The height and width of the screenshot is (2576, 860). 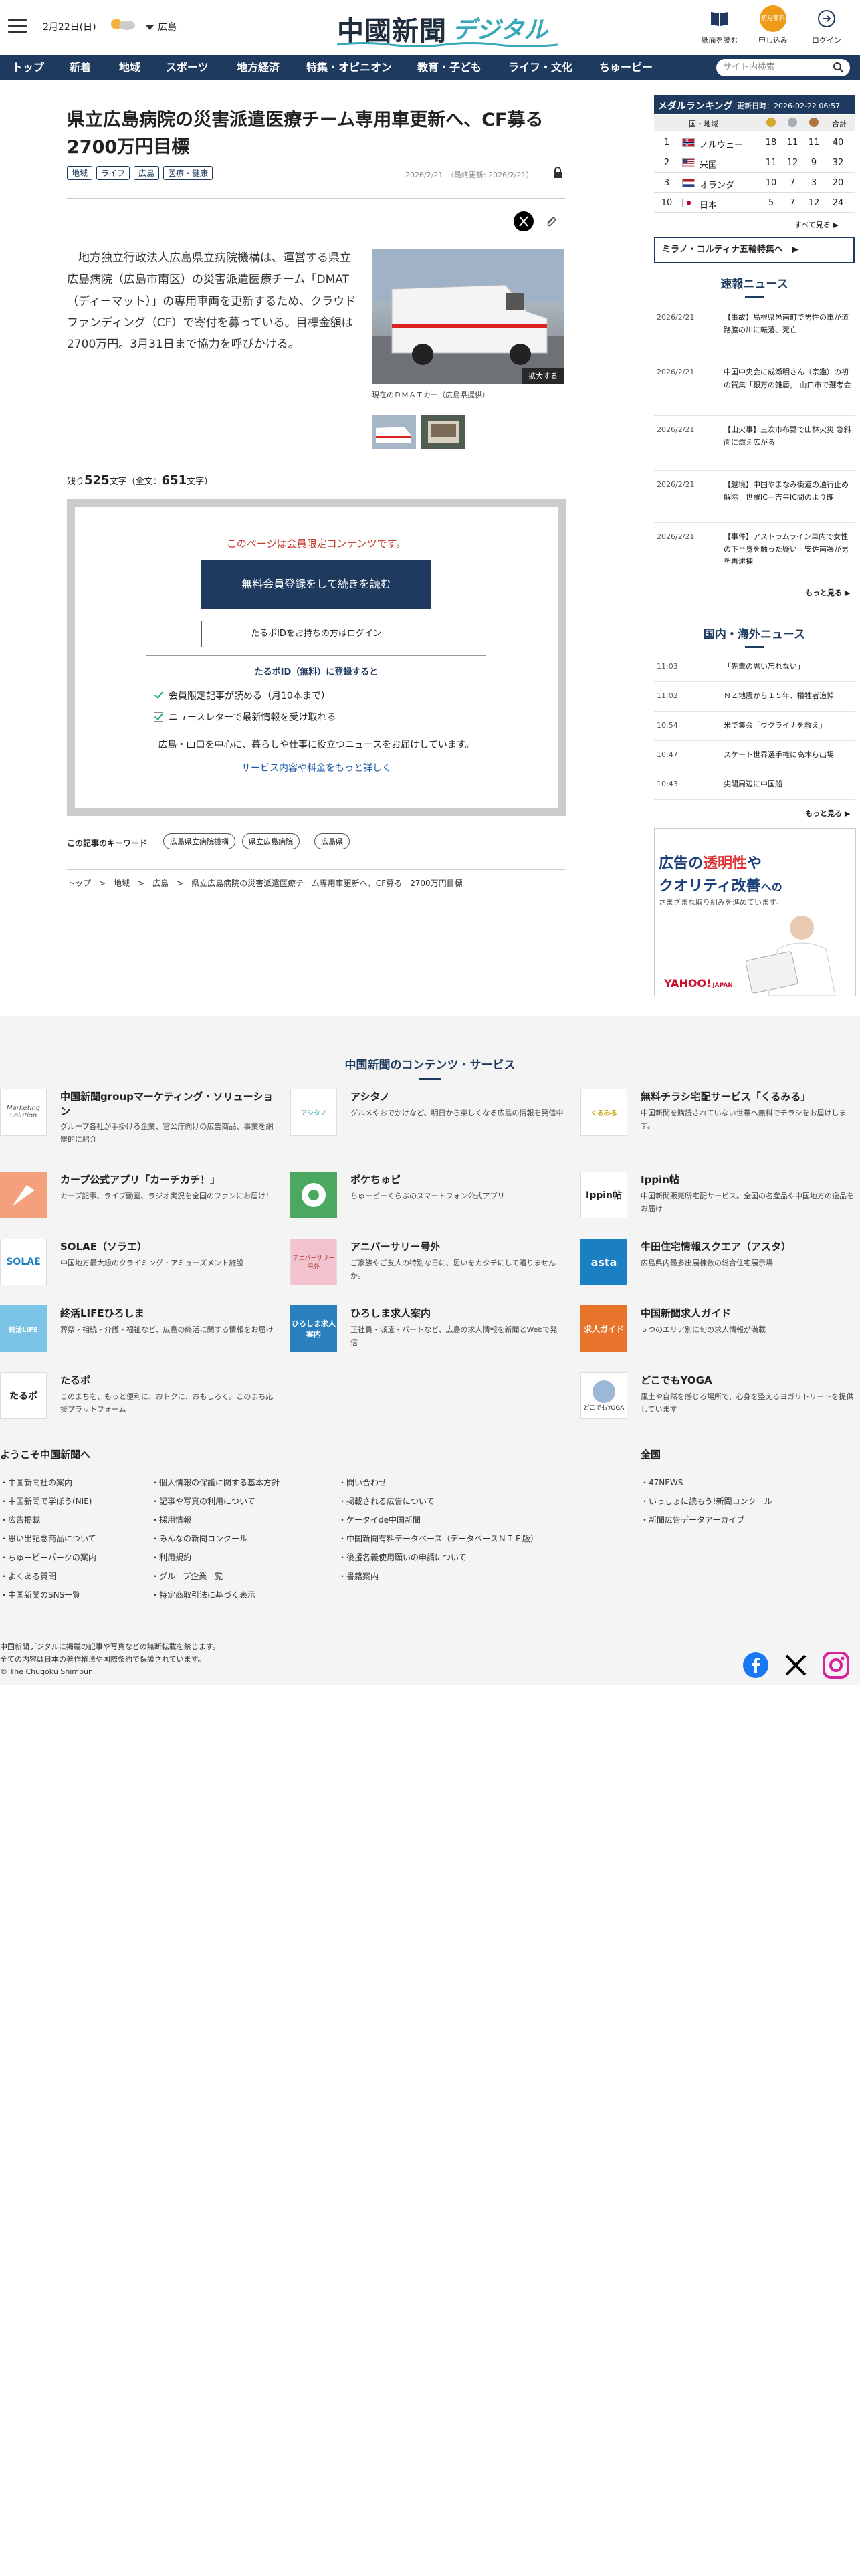 I want to click on olympics-special-link: ミラノ・コルティナ五輪特集へ ▶, so click(x=754, y=250).